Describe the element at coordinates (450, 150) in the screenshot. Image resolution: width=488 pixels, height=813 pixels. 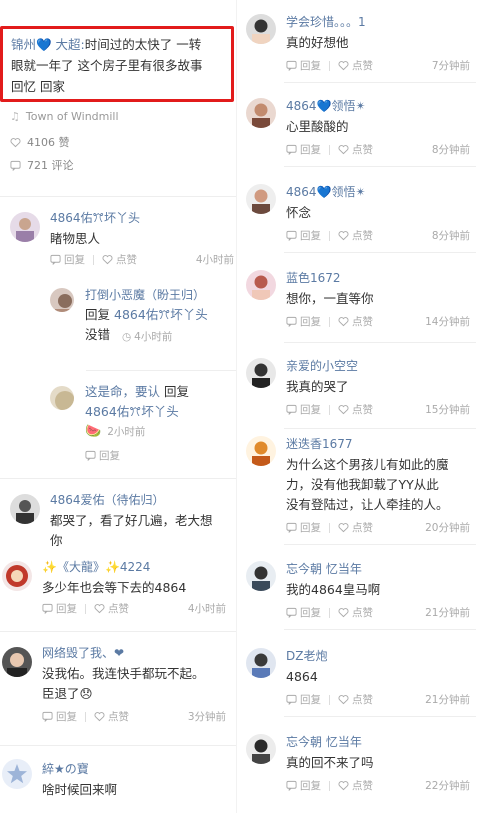
I see `comment-time: 8分钟前` at that location.